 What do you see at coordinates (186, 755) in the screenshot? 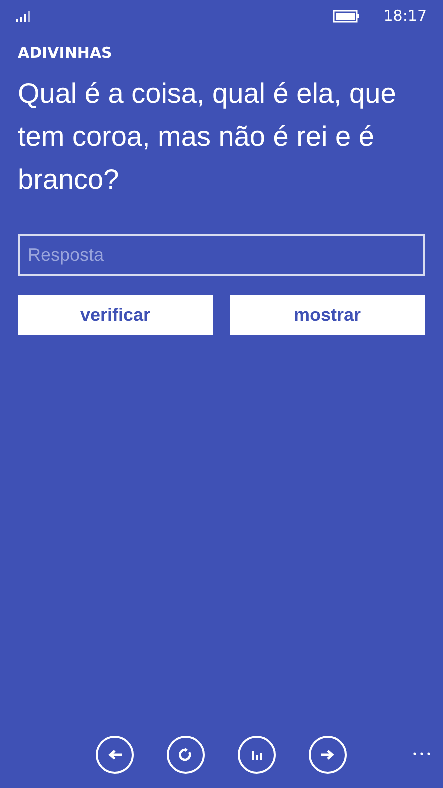
I see `refresh-button` at bounding box center [186, 755].